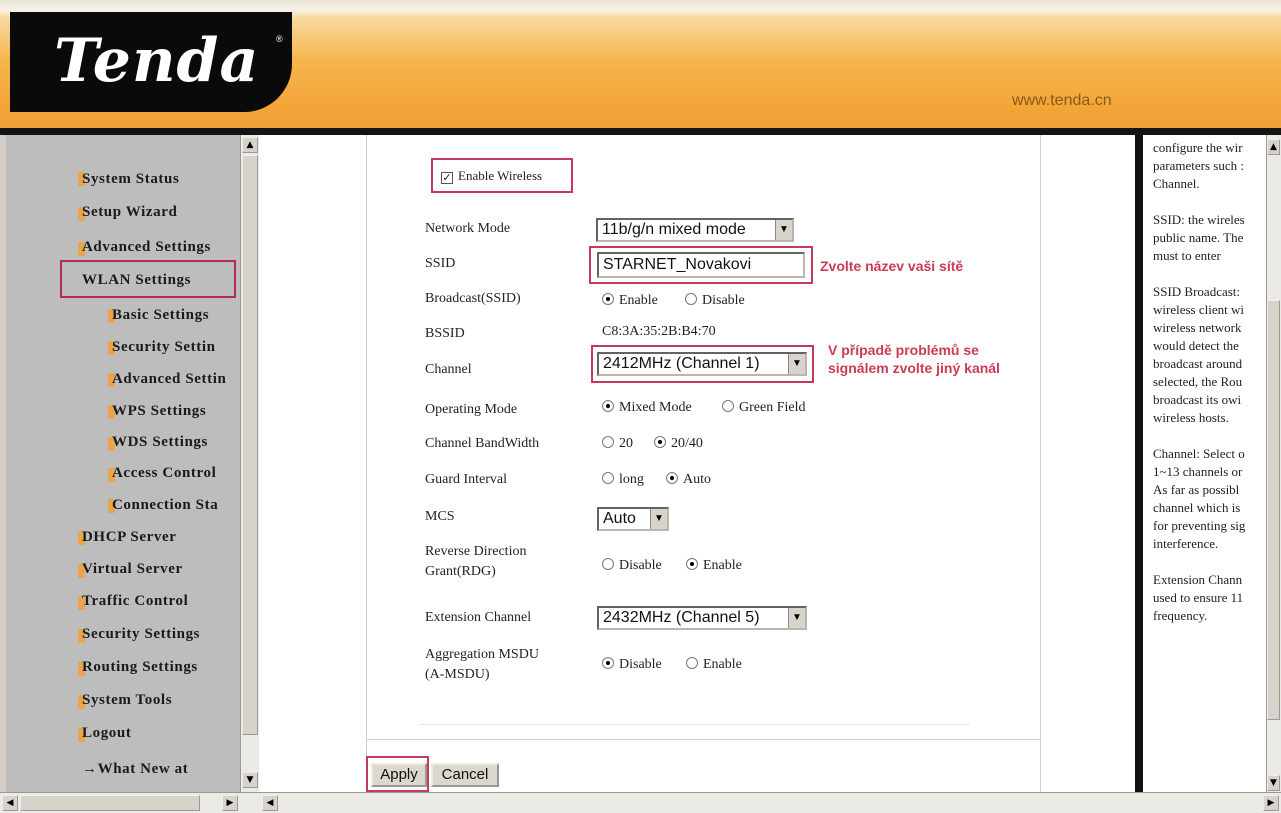 This screenshot has width=1281, height=813. Describe the element at coordinates (476, 561) in the screenshot. I see `rdg-label: Reverse Direction Grant(RDG)` at that location.